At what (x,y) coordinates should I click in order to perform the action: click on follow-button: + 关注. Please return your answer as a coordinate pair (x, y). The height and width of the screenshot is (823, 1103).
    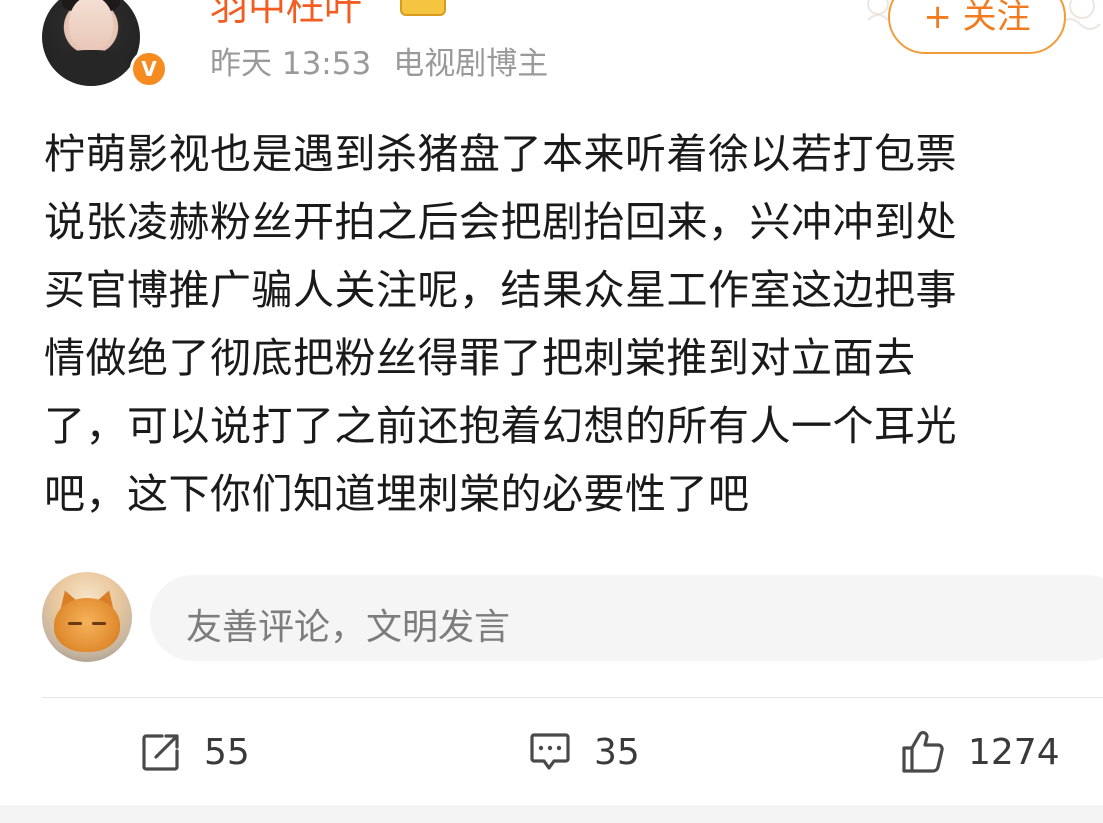
    Looking at the image, I should click on (977, 27).